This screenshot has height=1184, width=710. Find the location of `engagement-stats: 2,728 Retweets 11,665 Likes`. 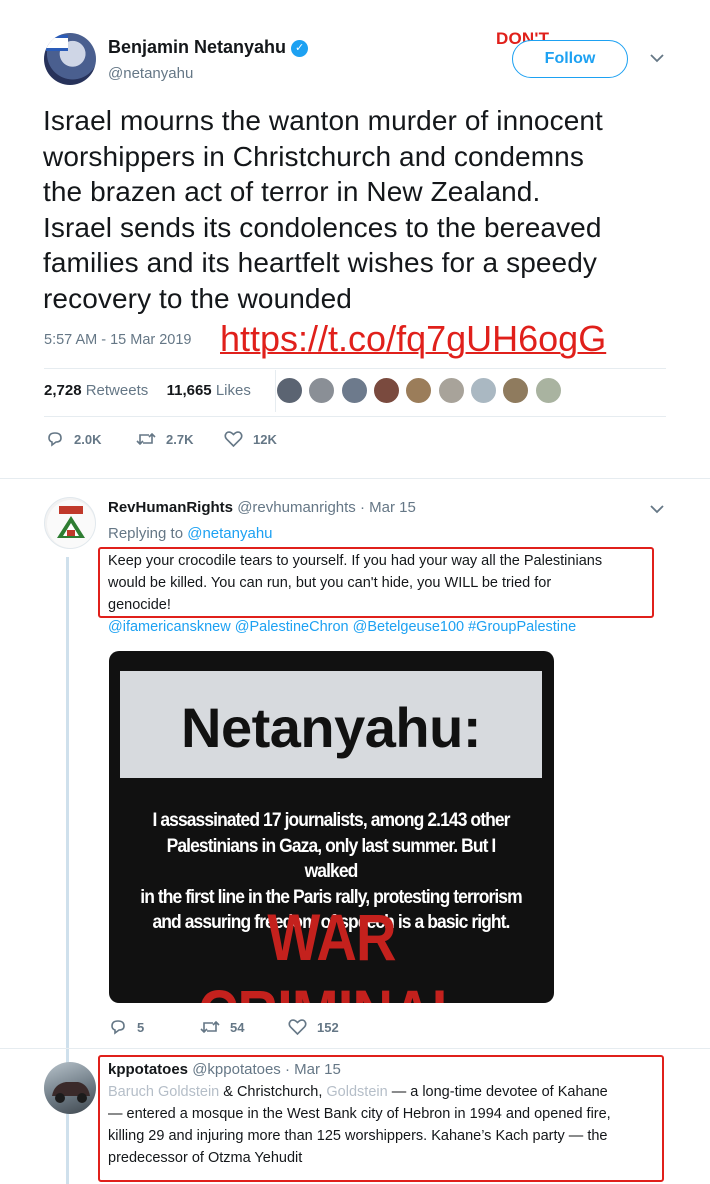

engagement-stats: 2,728 Retweets 11,665 Likes is located at coordinates (147, 390).